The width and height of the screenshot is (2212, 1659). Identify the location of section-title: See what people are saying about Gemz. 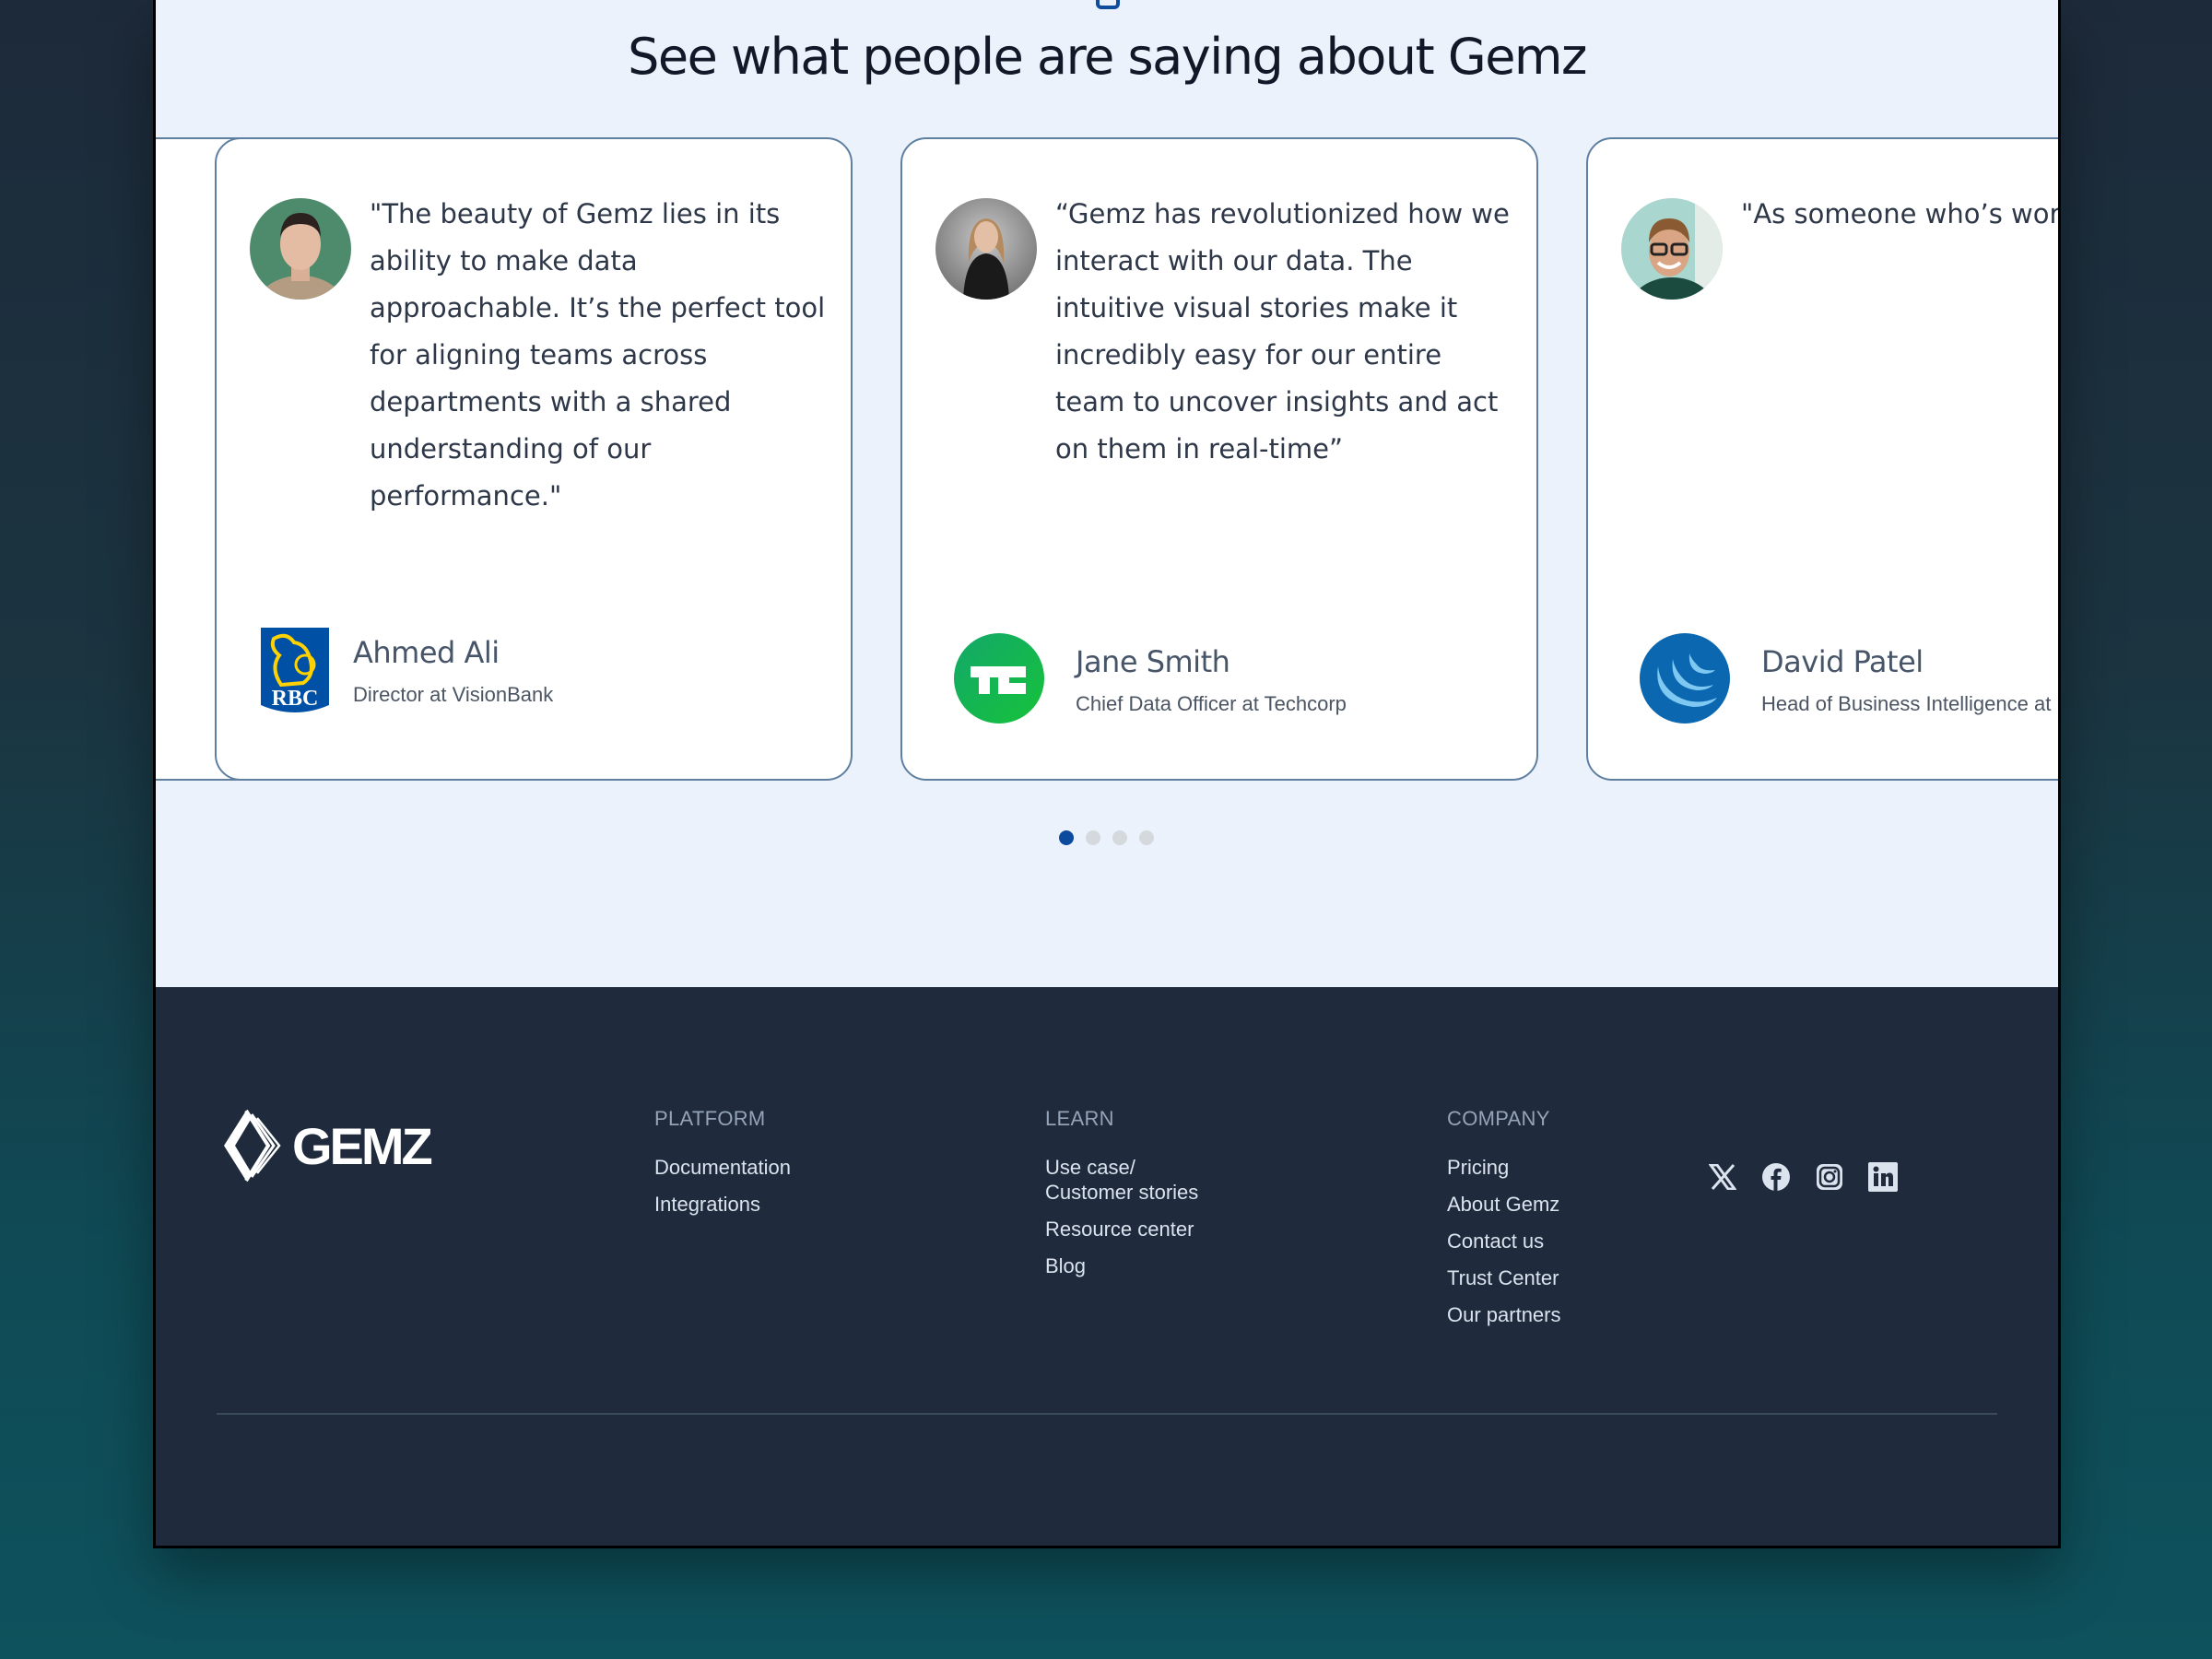
(1107, 57).